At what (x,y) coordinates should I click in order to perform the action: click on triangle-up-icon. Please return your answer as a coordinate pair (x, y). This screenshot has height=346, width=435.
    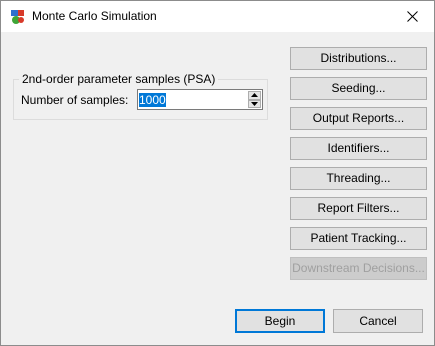
    Looking at the image, I should click on (254, 95).